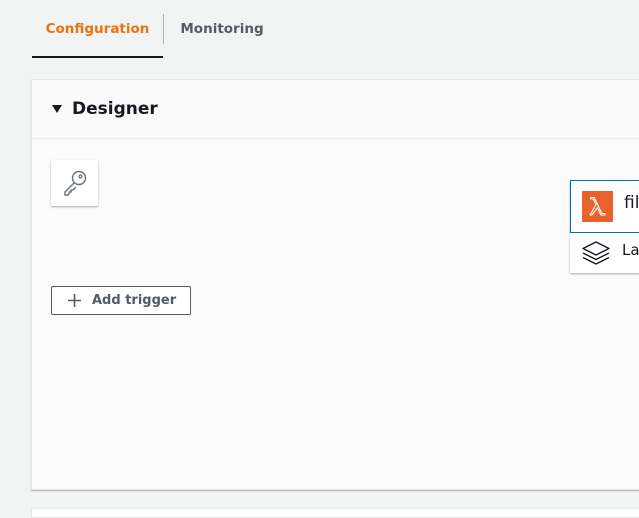  What do you see at coordinates (630, 250) in the screenshot?
I see `layers-label: La` at bounding box center [630, 250].